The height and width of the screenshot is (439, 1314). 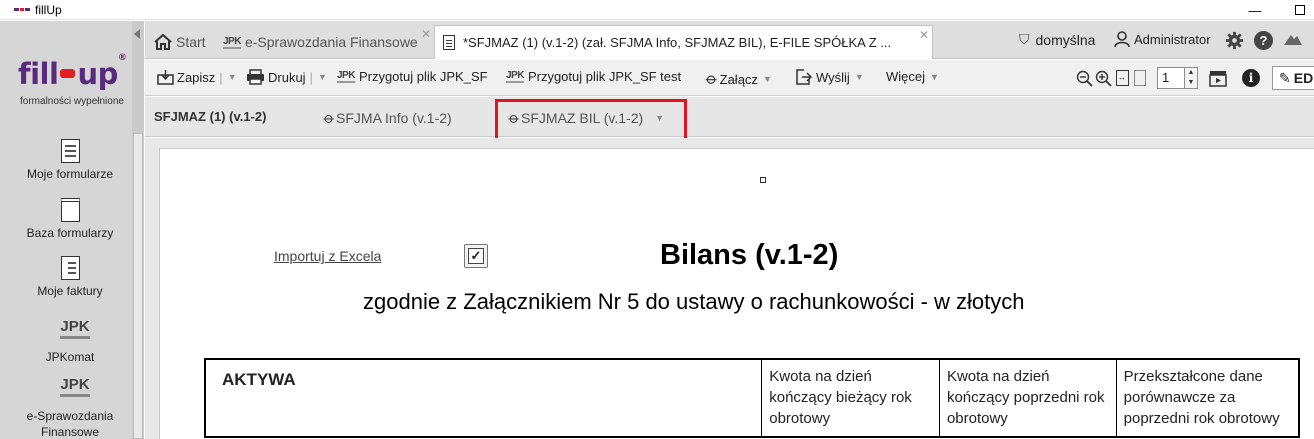 I want to click on fit-width-button: ↔, so click(x=1122, y=78).